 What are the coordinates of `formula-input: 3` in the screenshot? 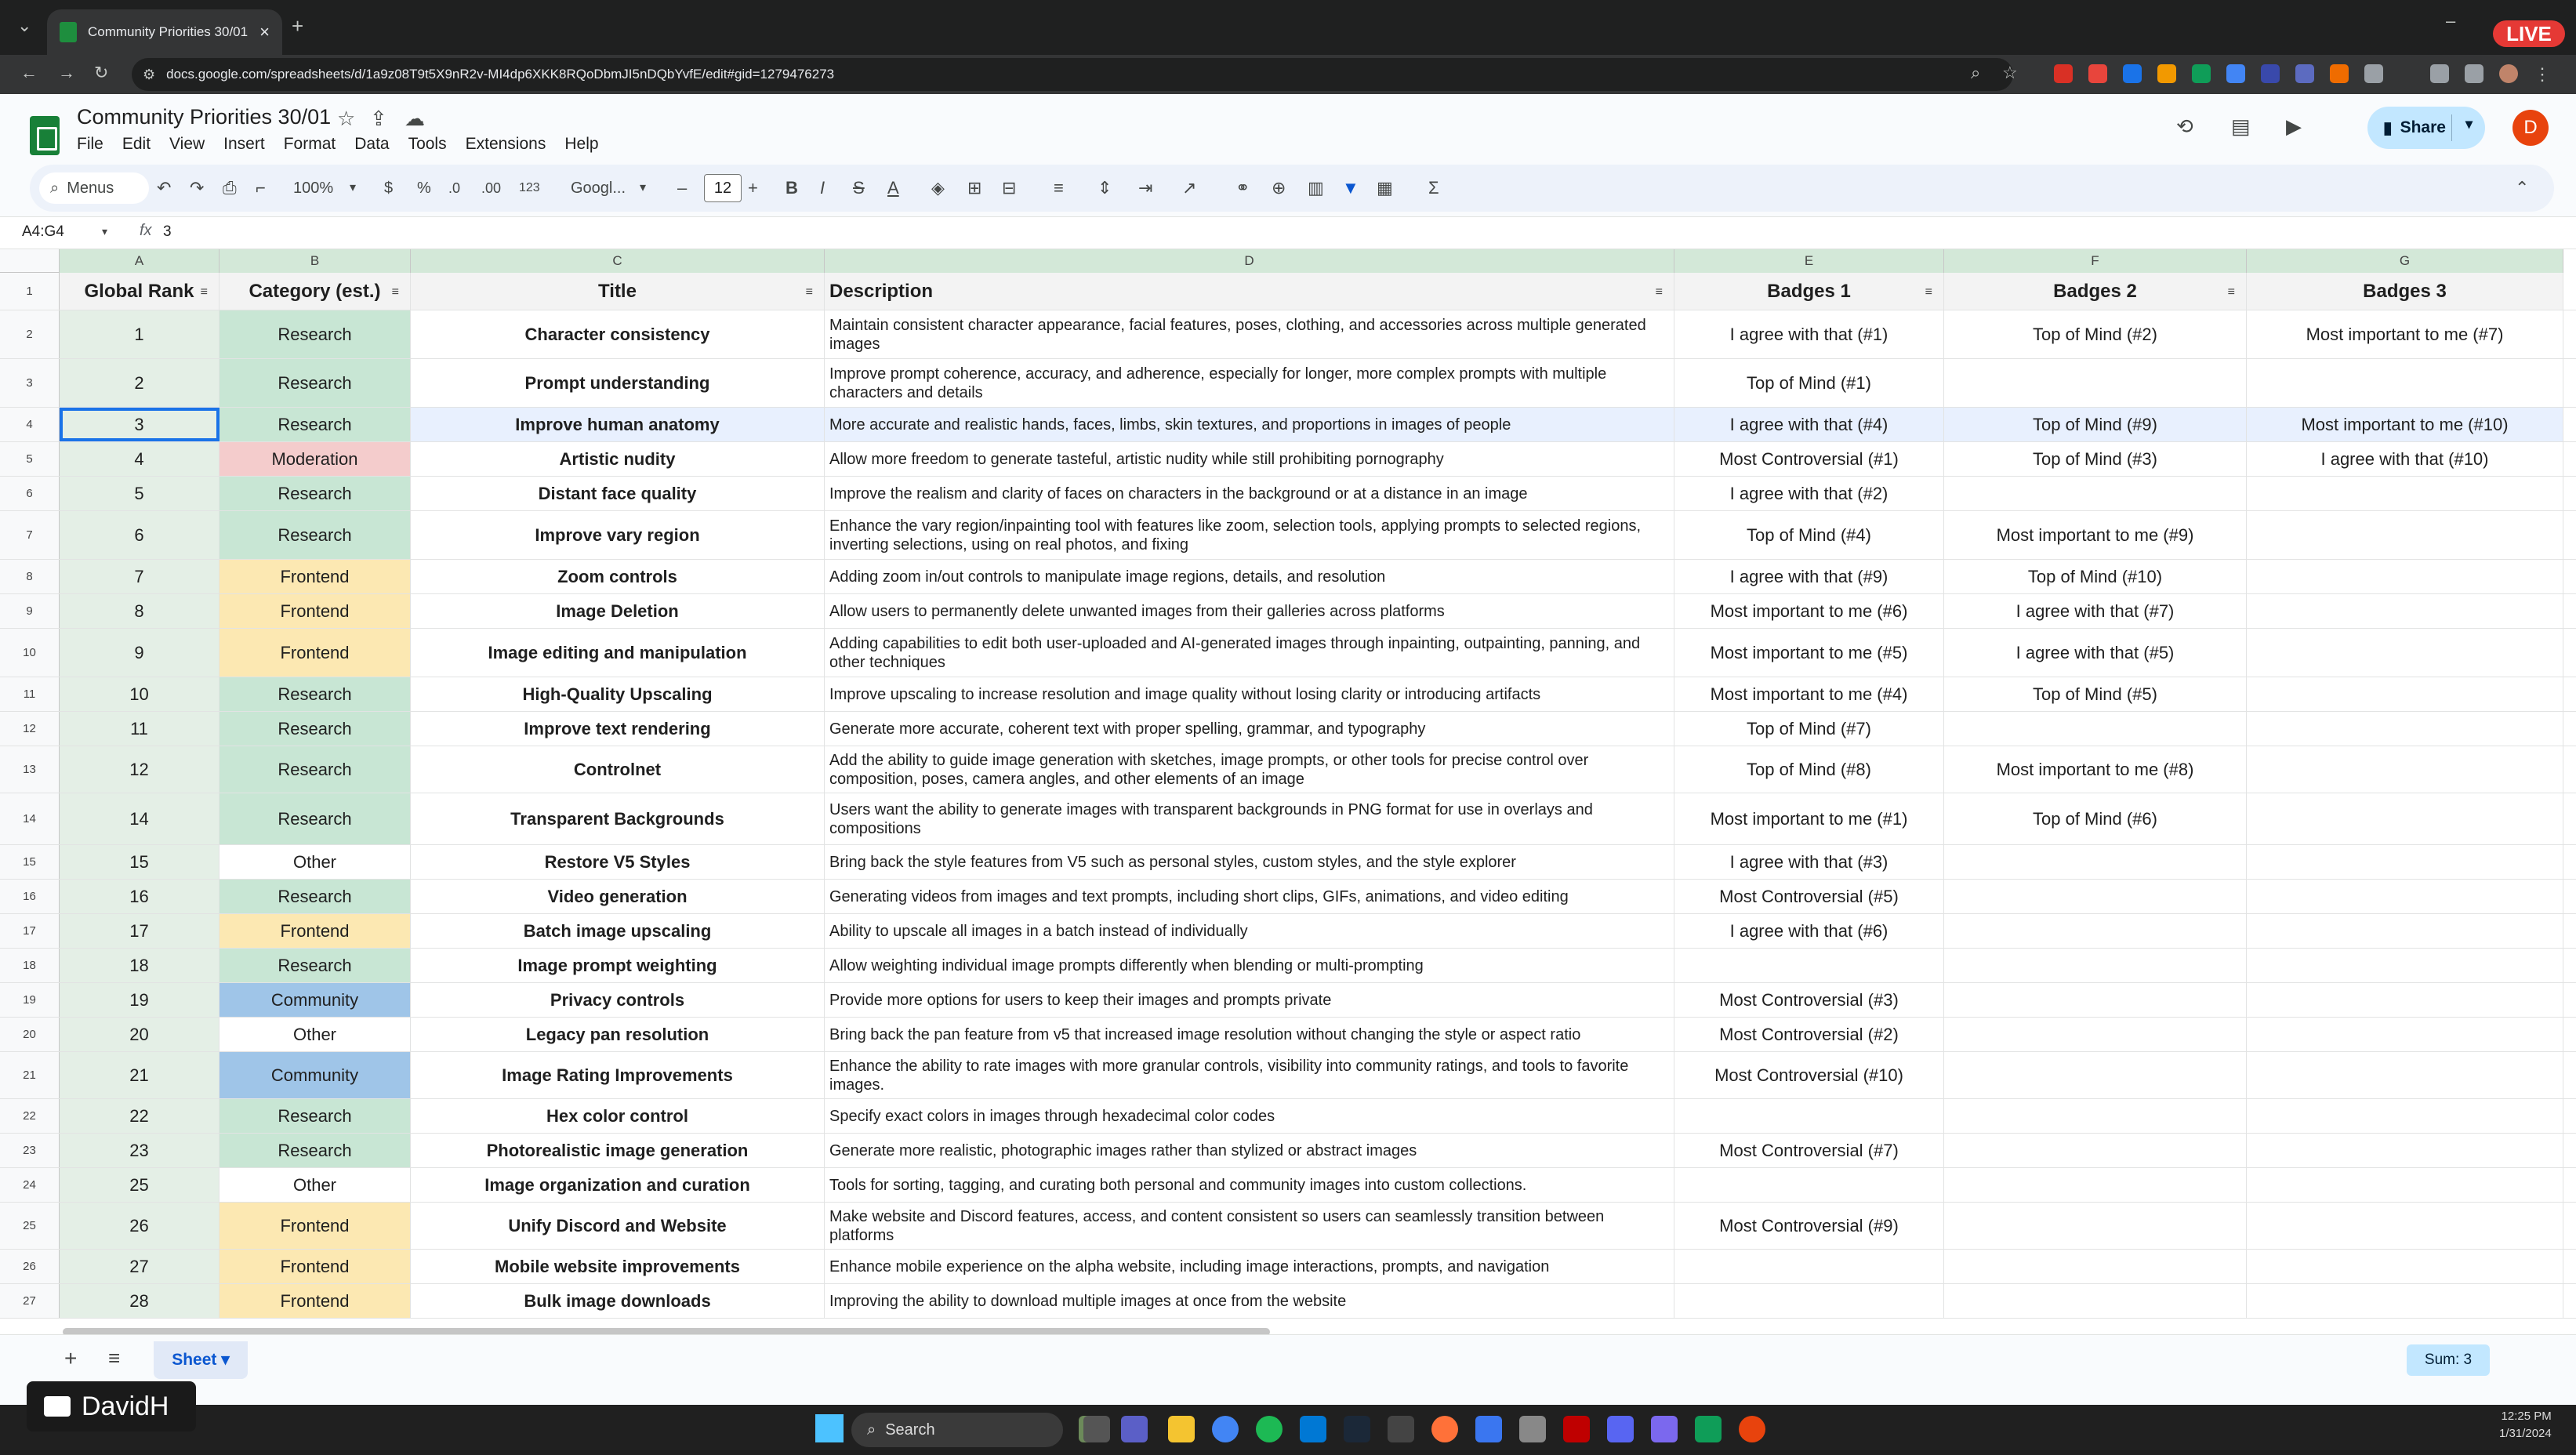 It's located at (167, 232).